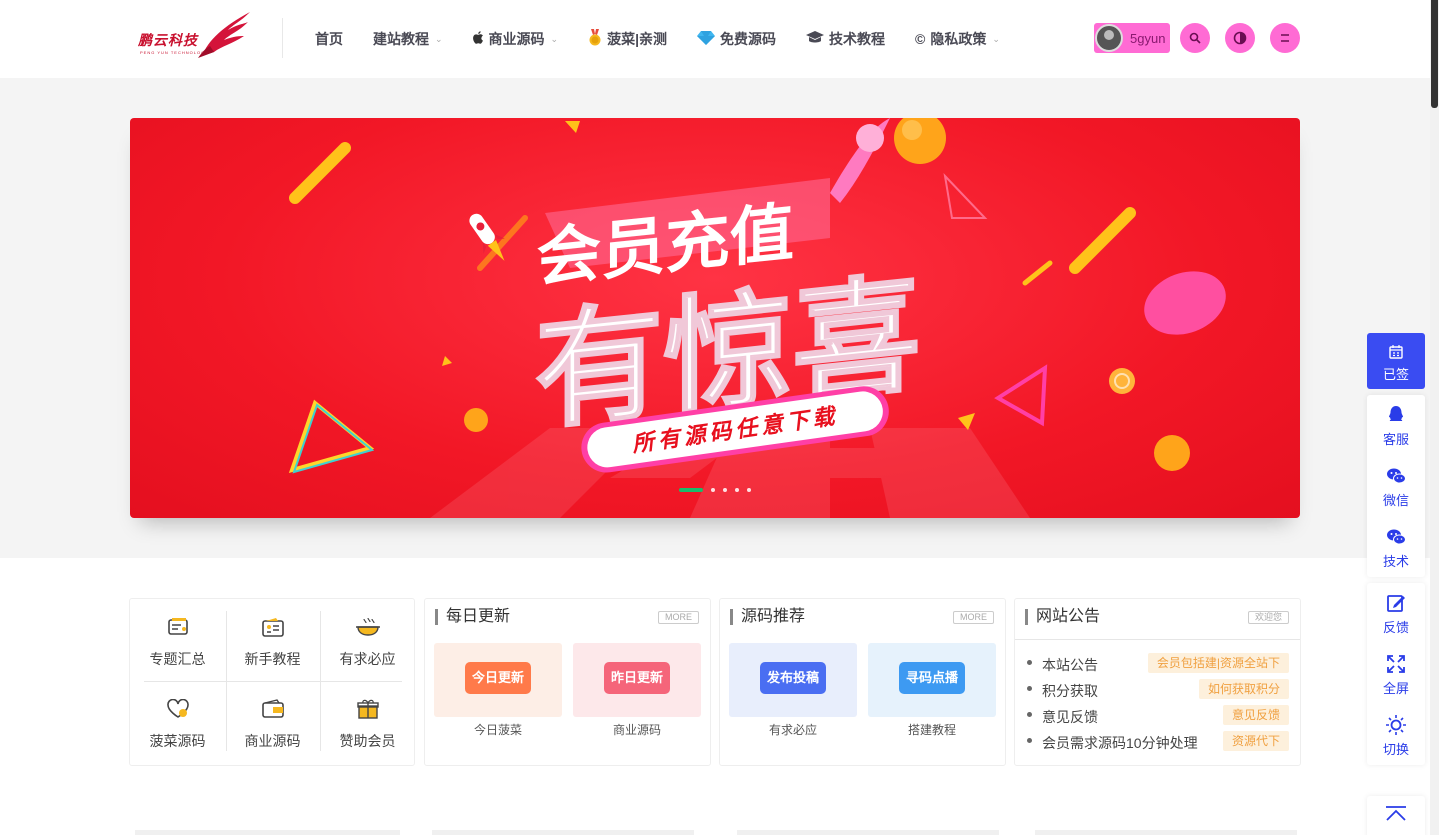 The width and height of the screenshot is (1439, 835). What do you see at coordinates (1396, 664) in the screenshot?
I see `fullscreen-icon` at bounding box center [1396, 664].